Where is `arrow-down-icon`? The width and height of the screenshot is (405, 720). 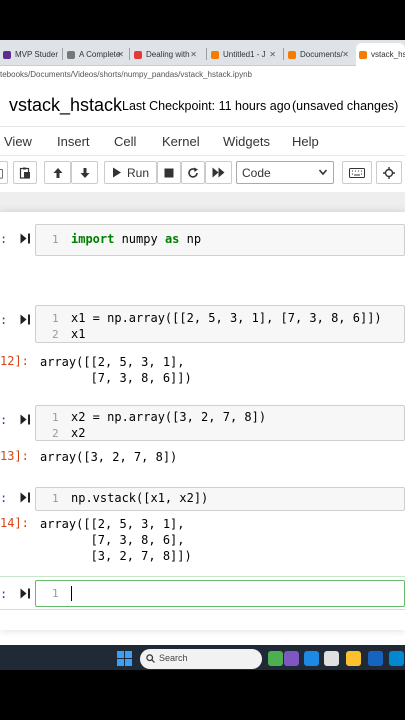
arrow-down-icon is located at coordinates (84, 172).